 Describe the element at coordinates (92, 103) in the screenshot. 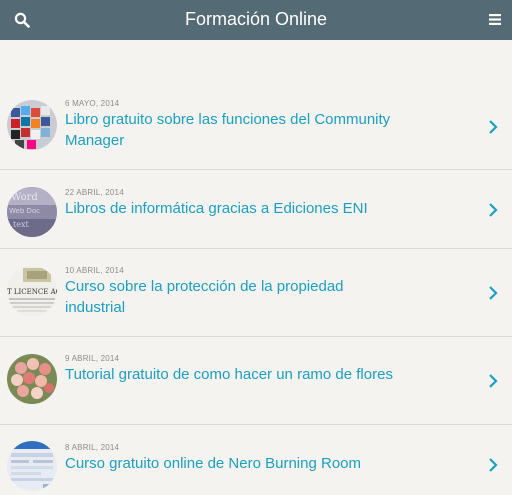

I see `post-date: 6 MAYO, 2014` at that location.